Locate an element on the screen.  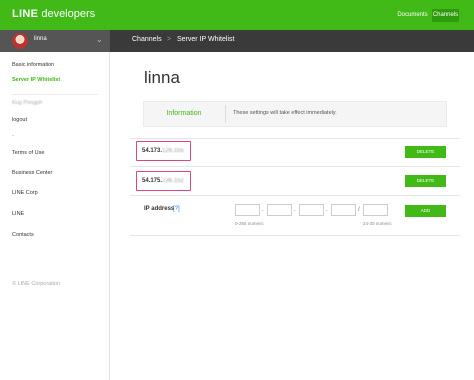
nav-channels: Channels is located at coordinates (445, 15).